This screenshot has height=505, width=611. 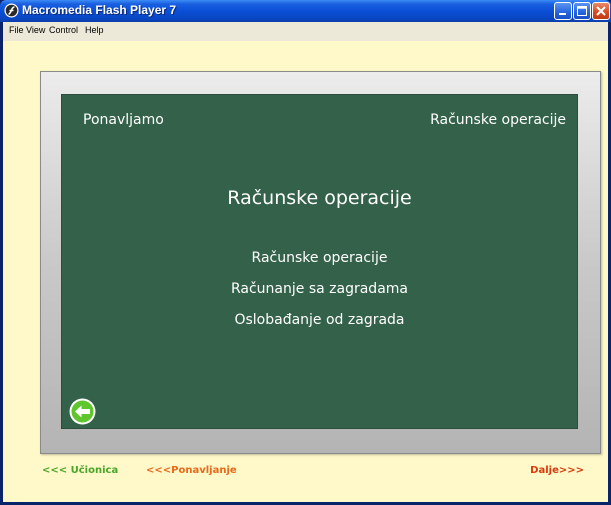 I want to click on menu-bar: File View Control Help, so click(x=305, y=31).